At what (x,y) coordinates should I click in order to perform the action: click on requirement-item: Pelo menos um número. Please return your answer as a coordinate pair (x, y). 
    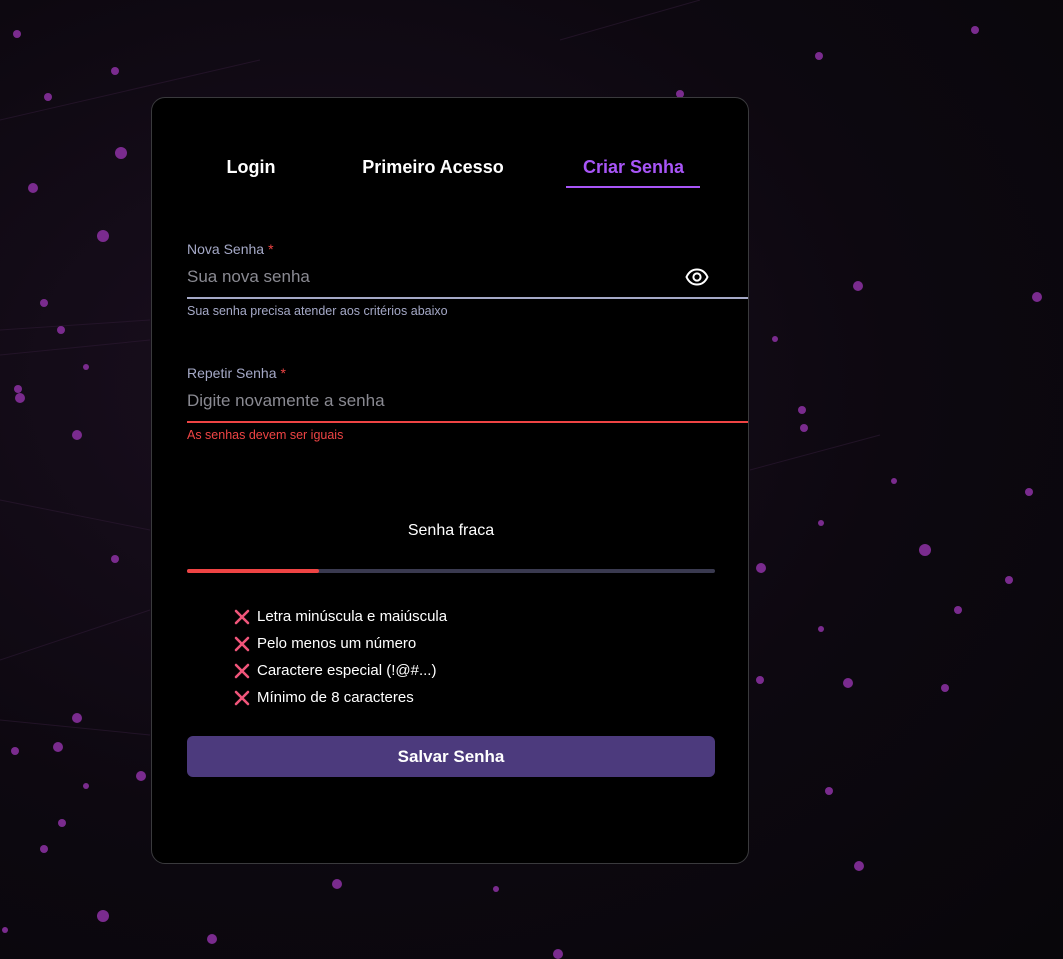
    Looking at the image, I should click on (340, 643).